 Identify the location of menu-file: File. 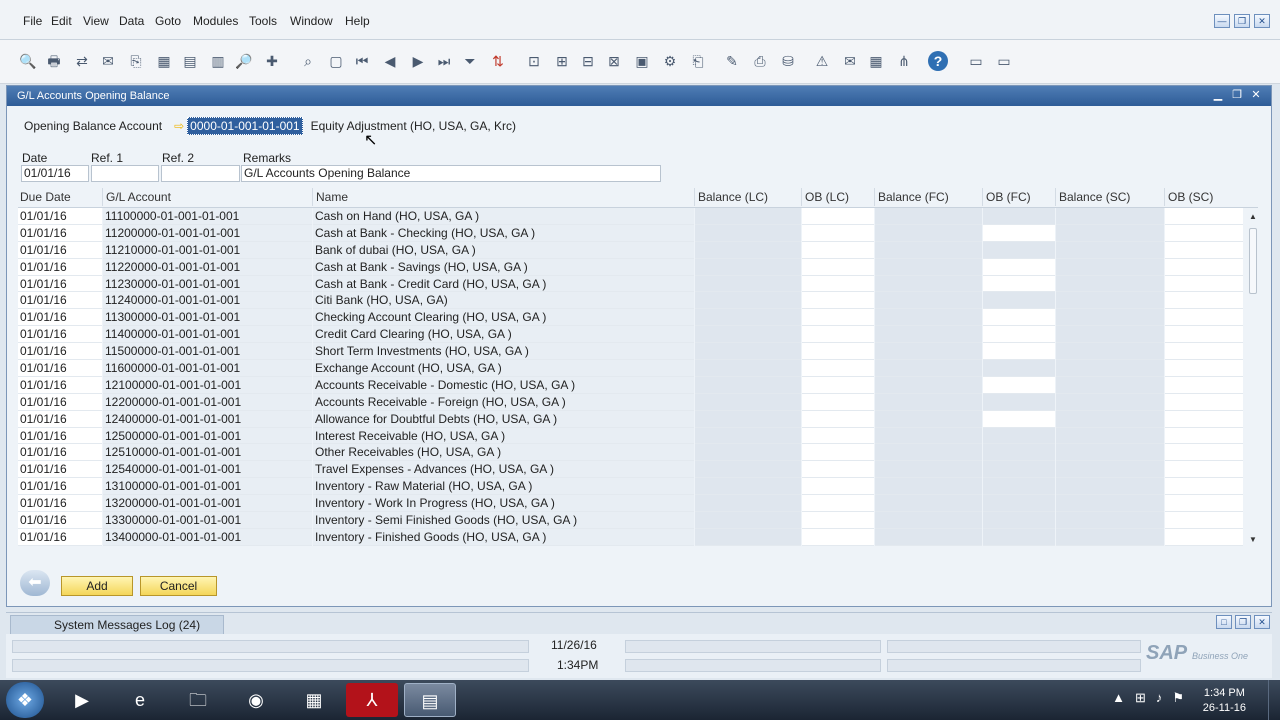
(35, 21).